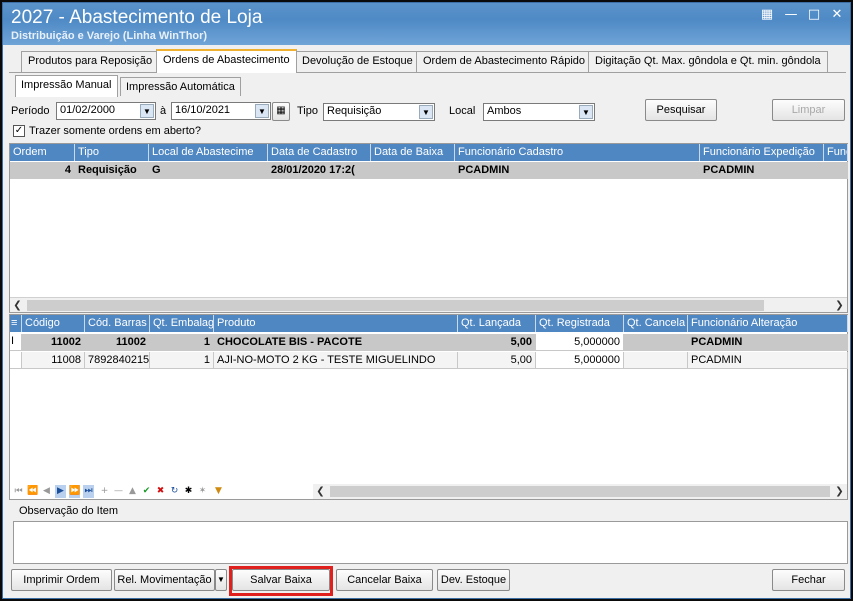  I want to click on cell-func-cadastro: PCADMIN, so click(577, 170).